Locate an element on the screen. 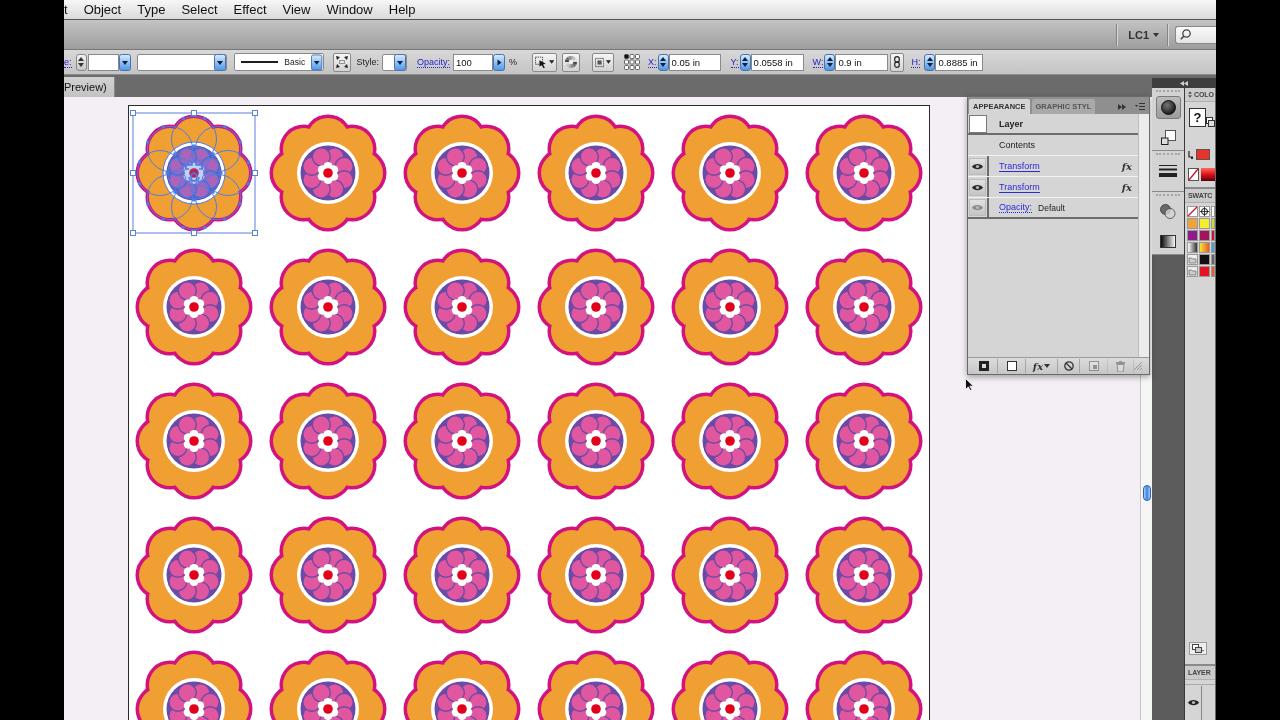 The height and width of the screenshot is (720, 1280). pointer-icon is located at coordinates (969, 384).